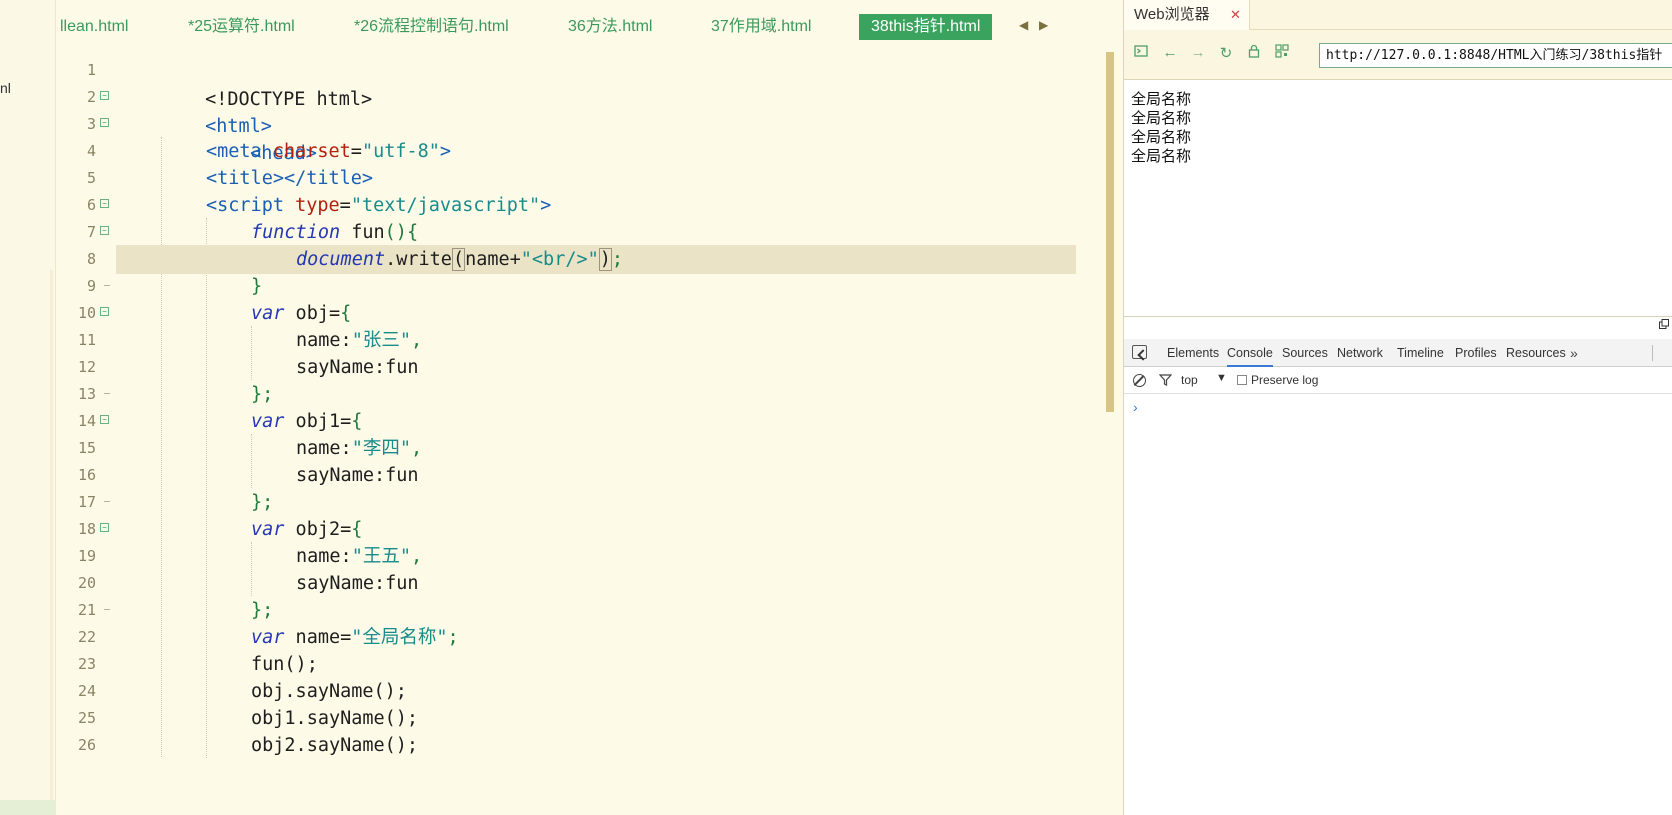 Image resolution: width=1672 pixels, height=815 pixels. What do you see at coordinates (1305, 353) in the screenshot?
I see `tab-sources: Sources` at bounding box center [1305, 353].